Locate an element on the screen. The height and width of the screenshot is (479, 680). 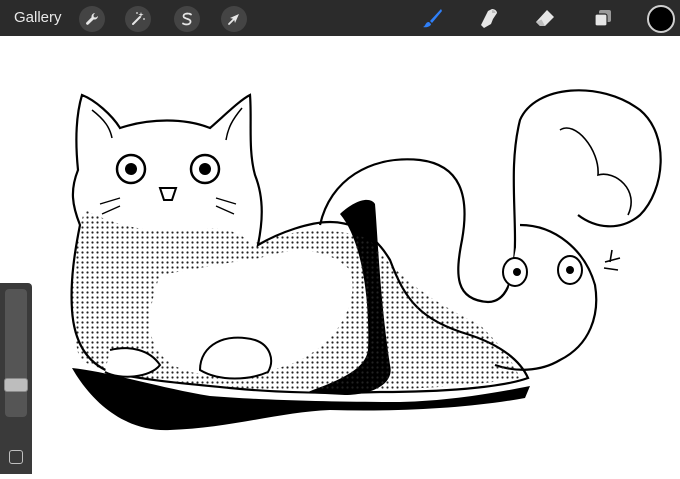
eraser-tool-button is located at coordinates (545, 18).